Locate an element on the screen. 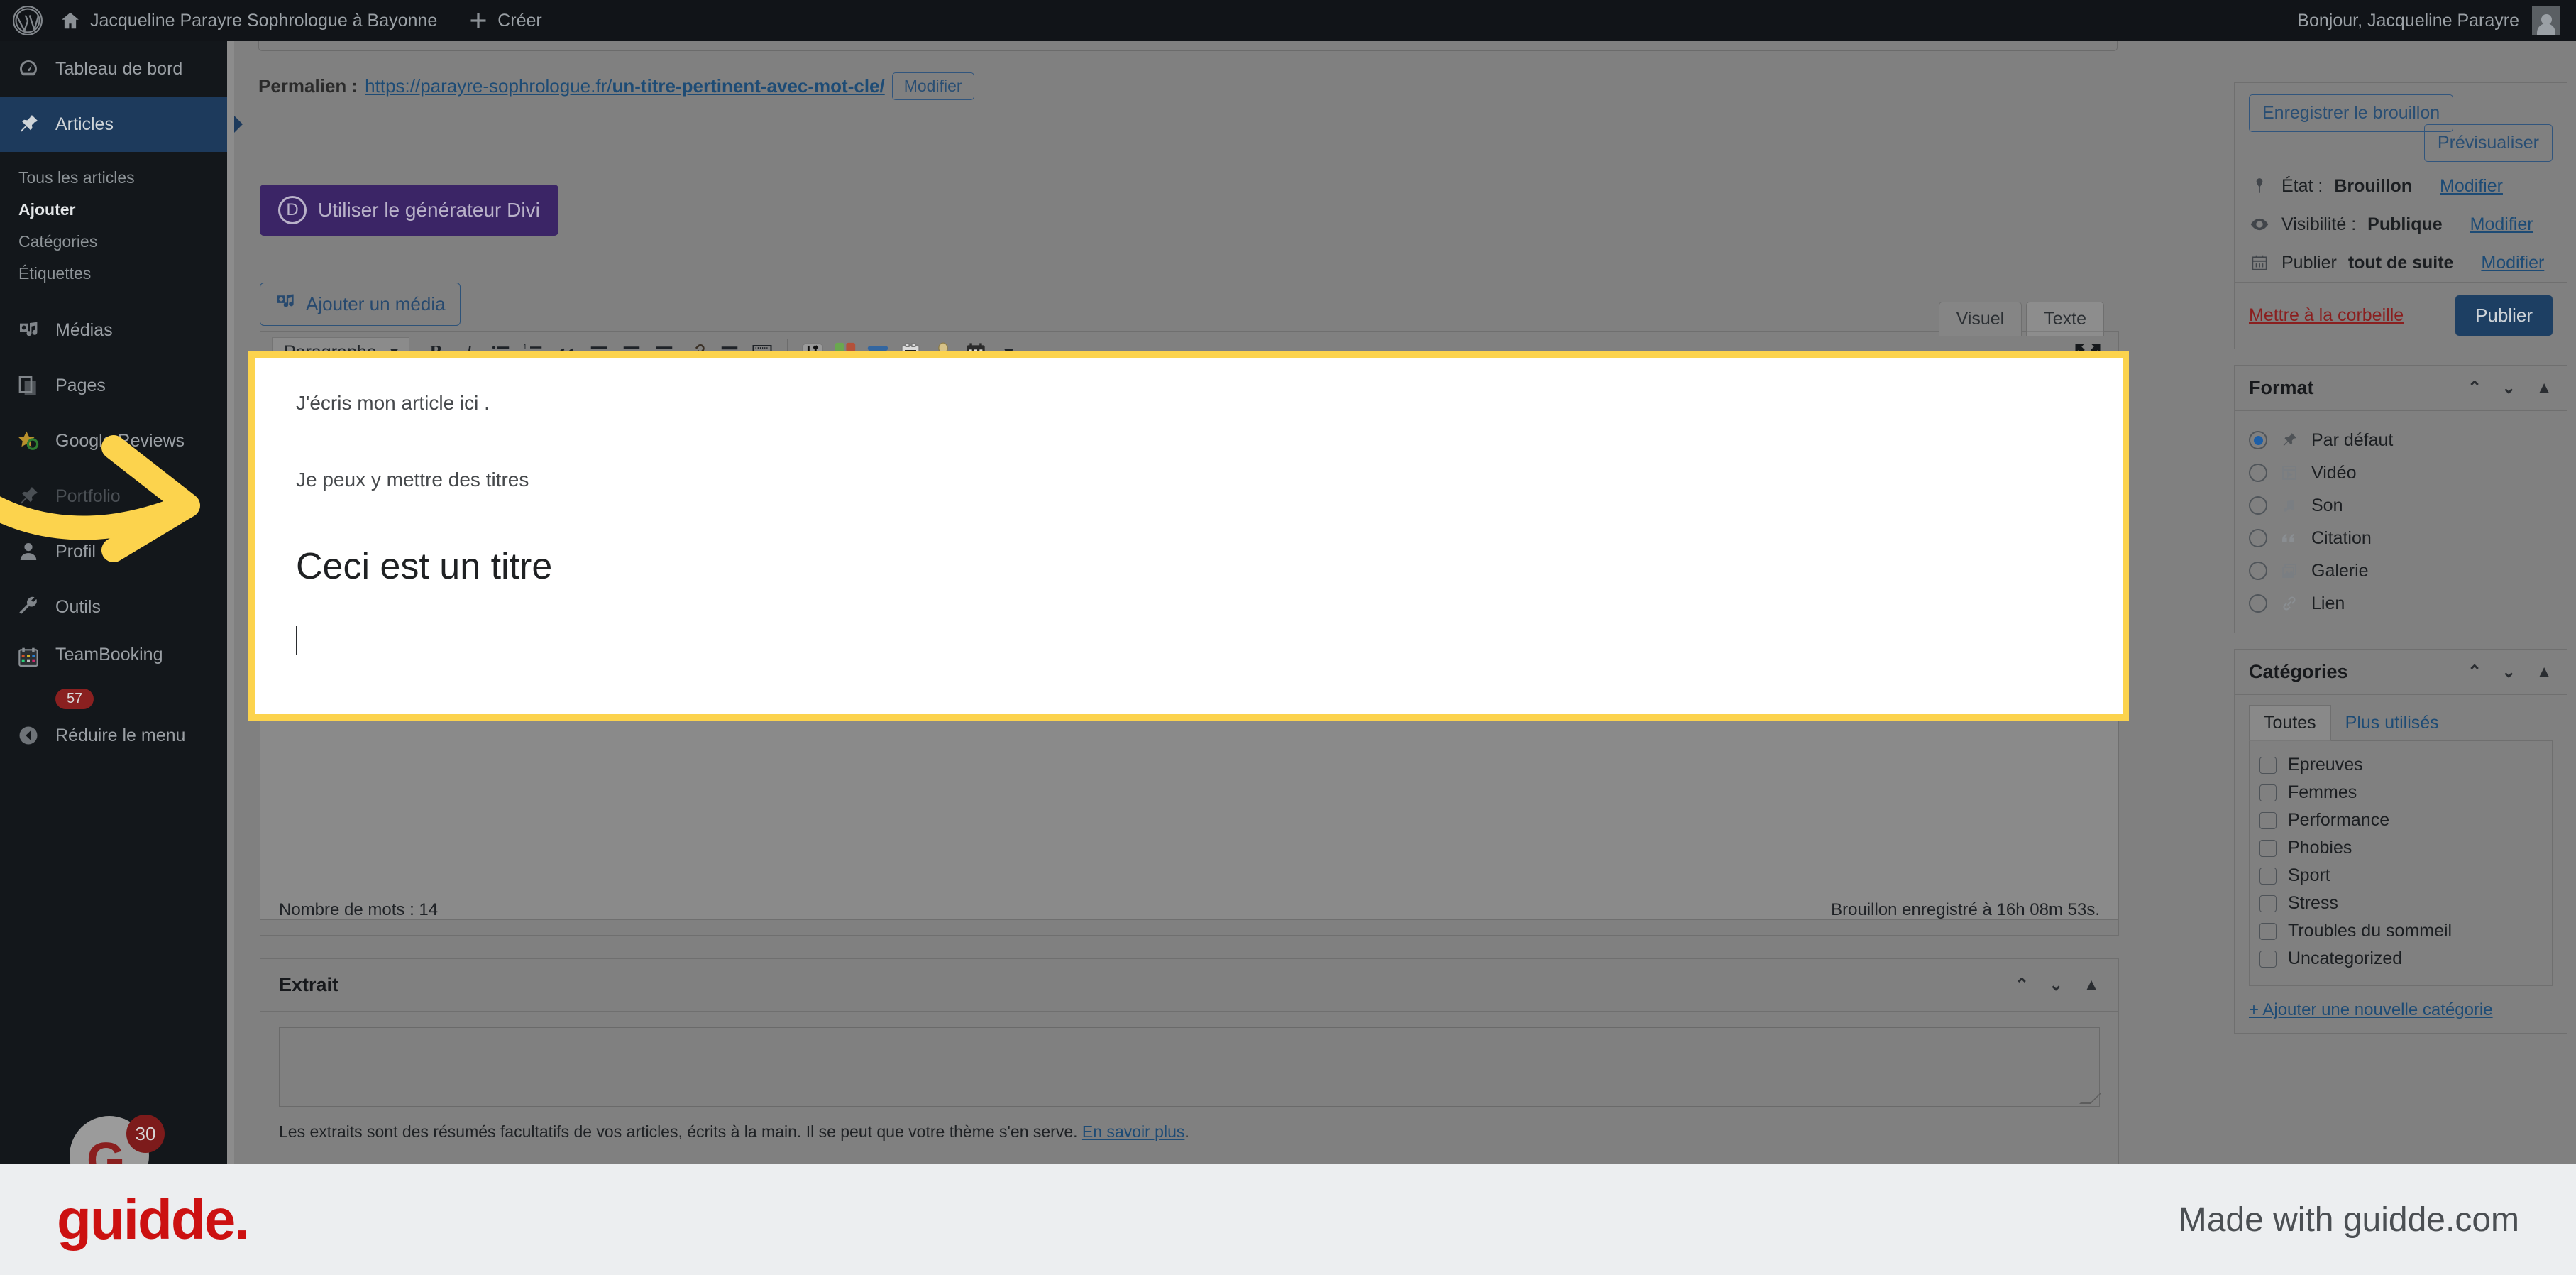 The height and width of the screenshot is (1275, 2576). checkbox-femmes is located at coordinates (2268, 793).